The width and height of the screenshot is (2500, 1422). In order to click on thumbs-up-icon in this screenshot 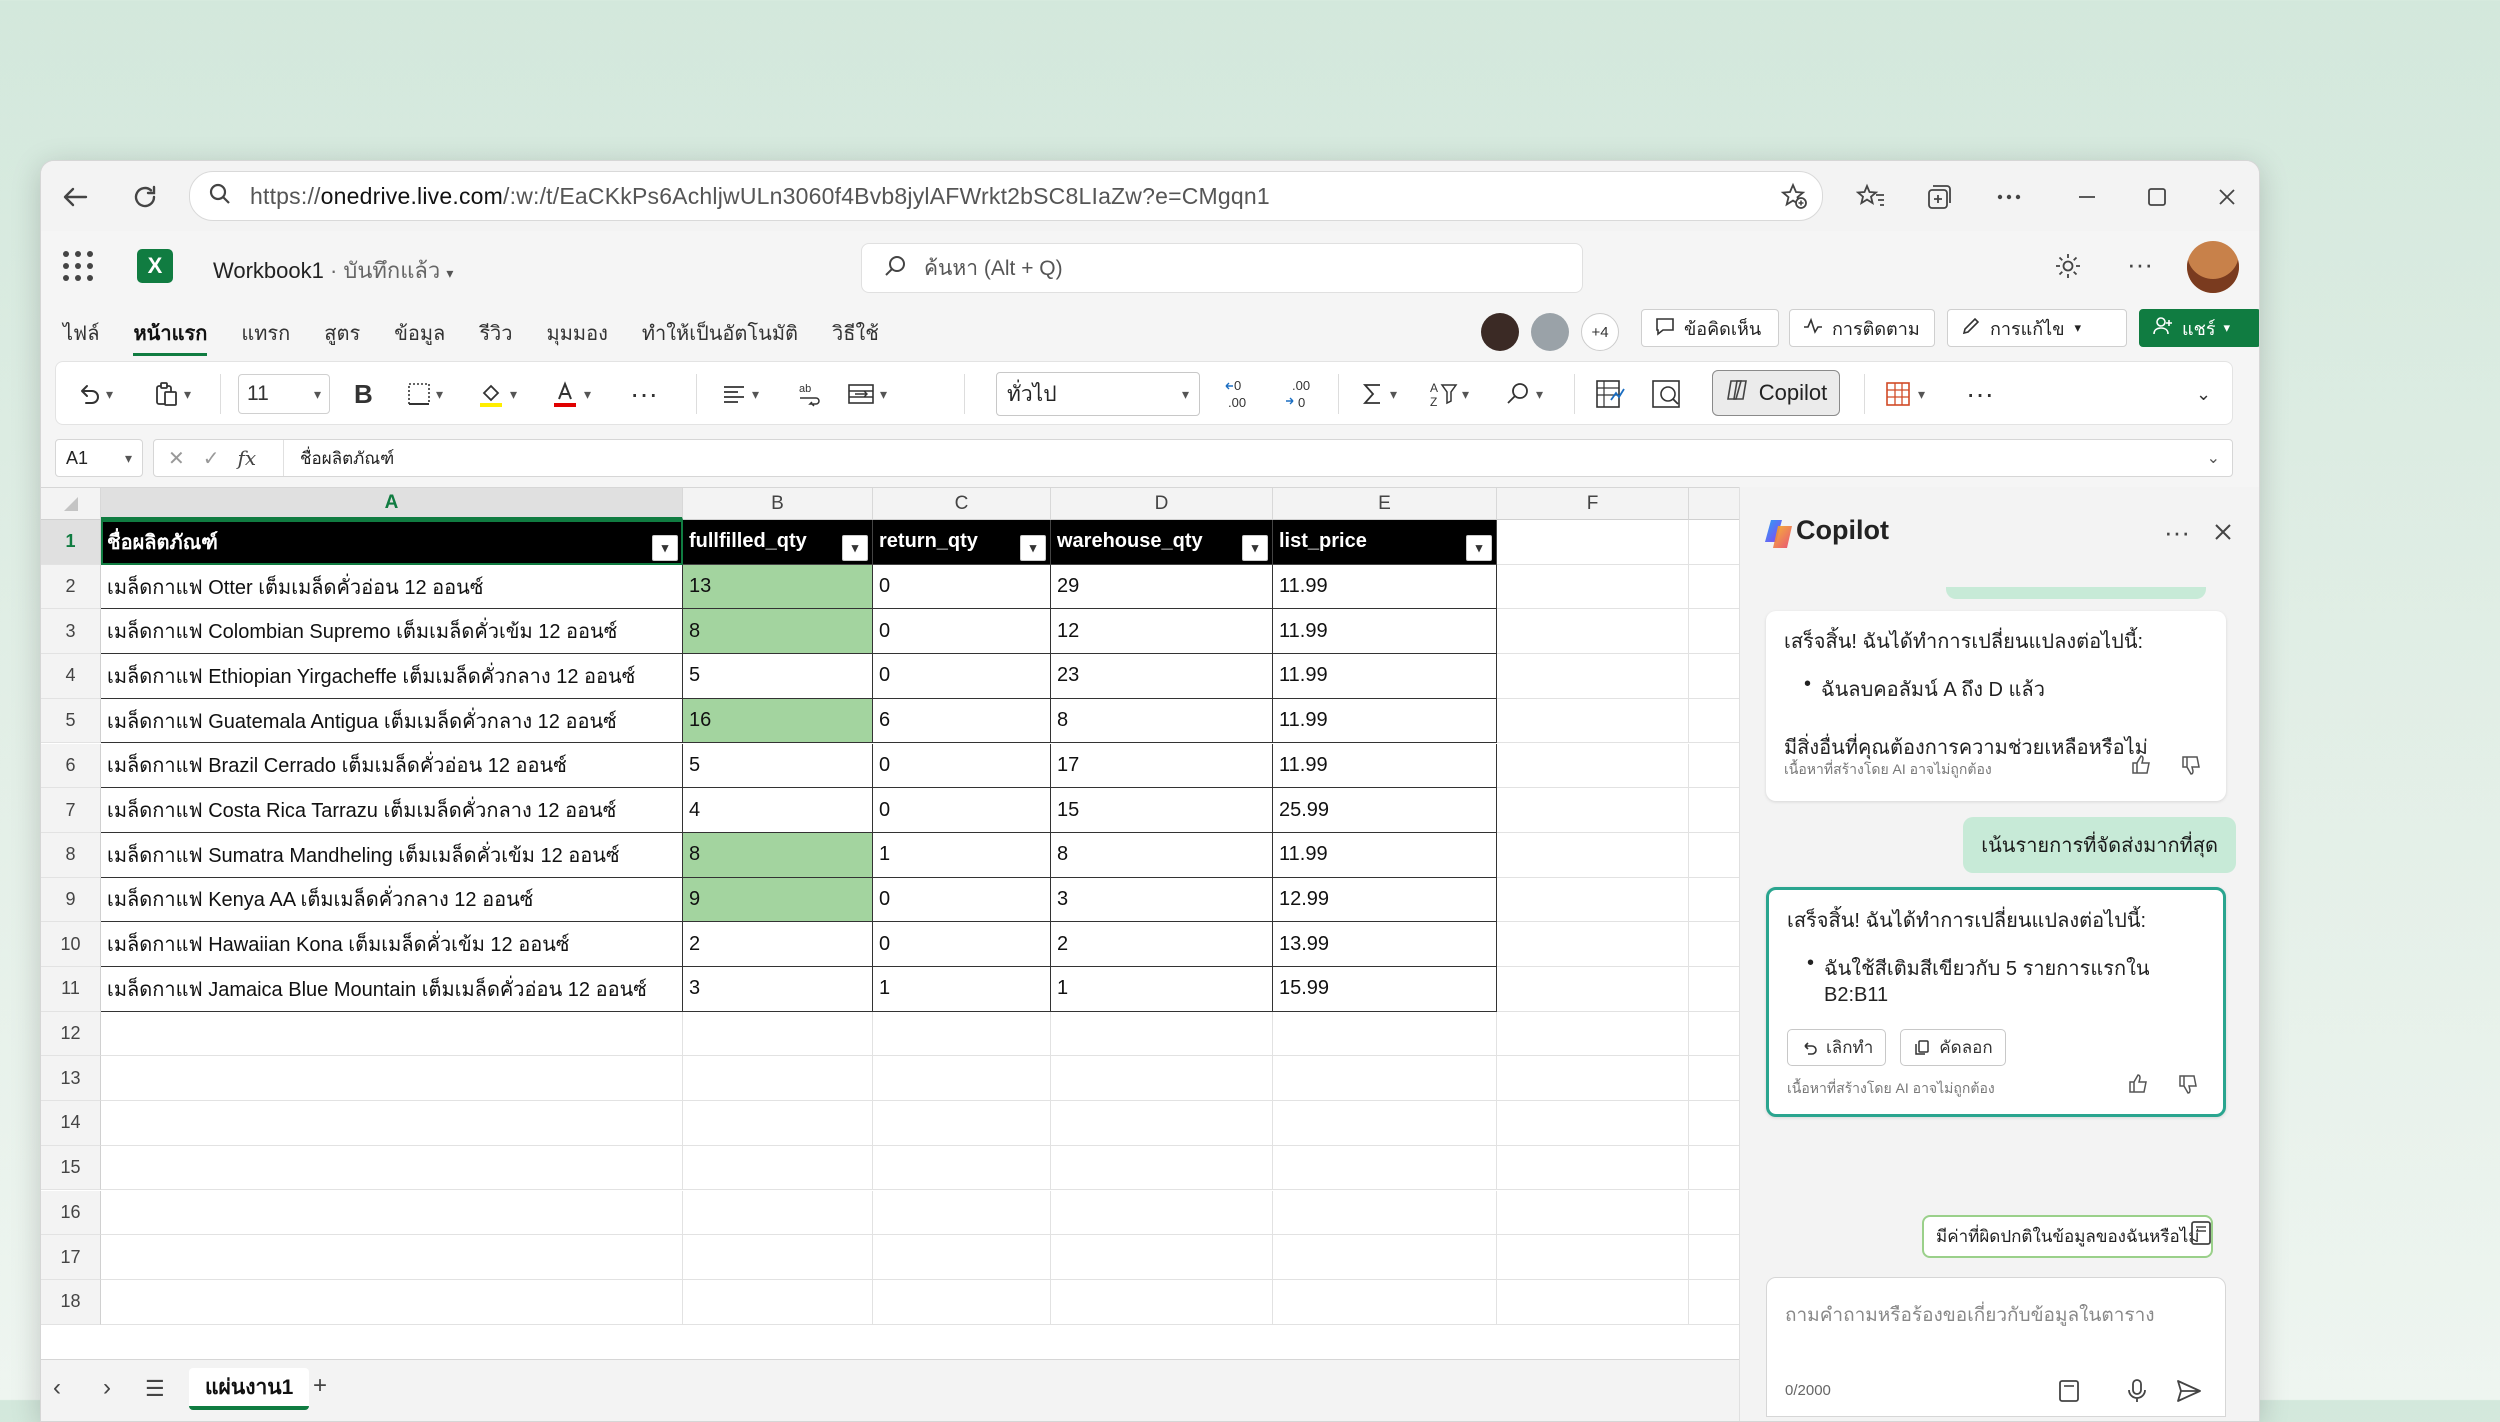, I will do `click(2139, 1087)`.